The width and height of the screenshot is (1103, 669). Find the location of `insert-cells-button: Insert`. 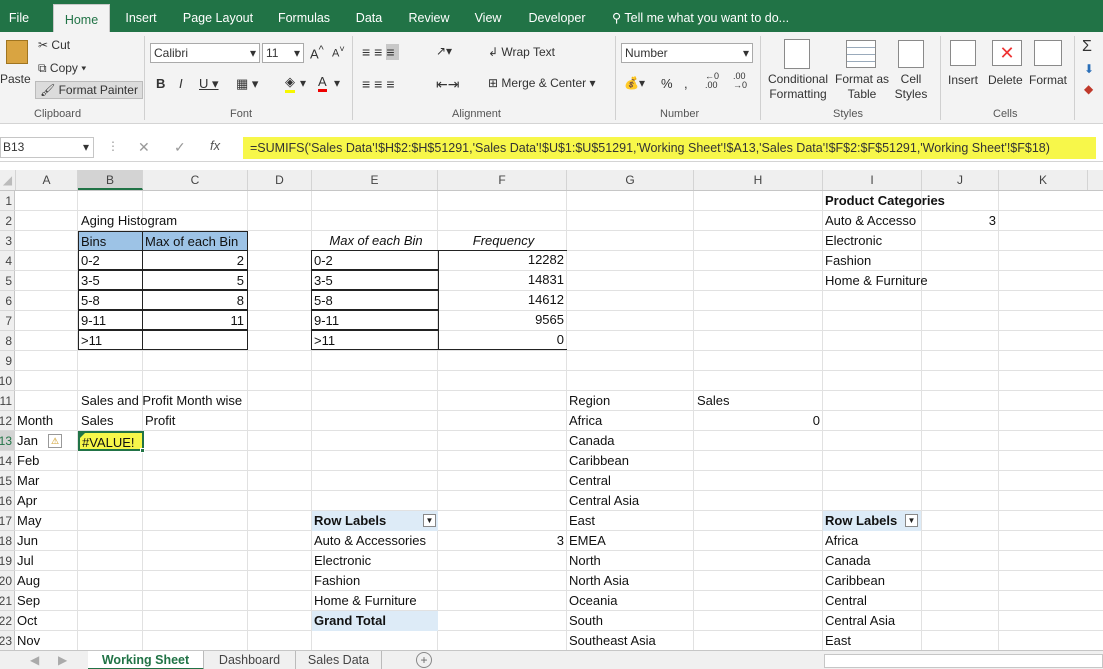

insert-cells-button: Insert is located at coordinates (963, 80).